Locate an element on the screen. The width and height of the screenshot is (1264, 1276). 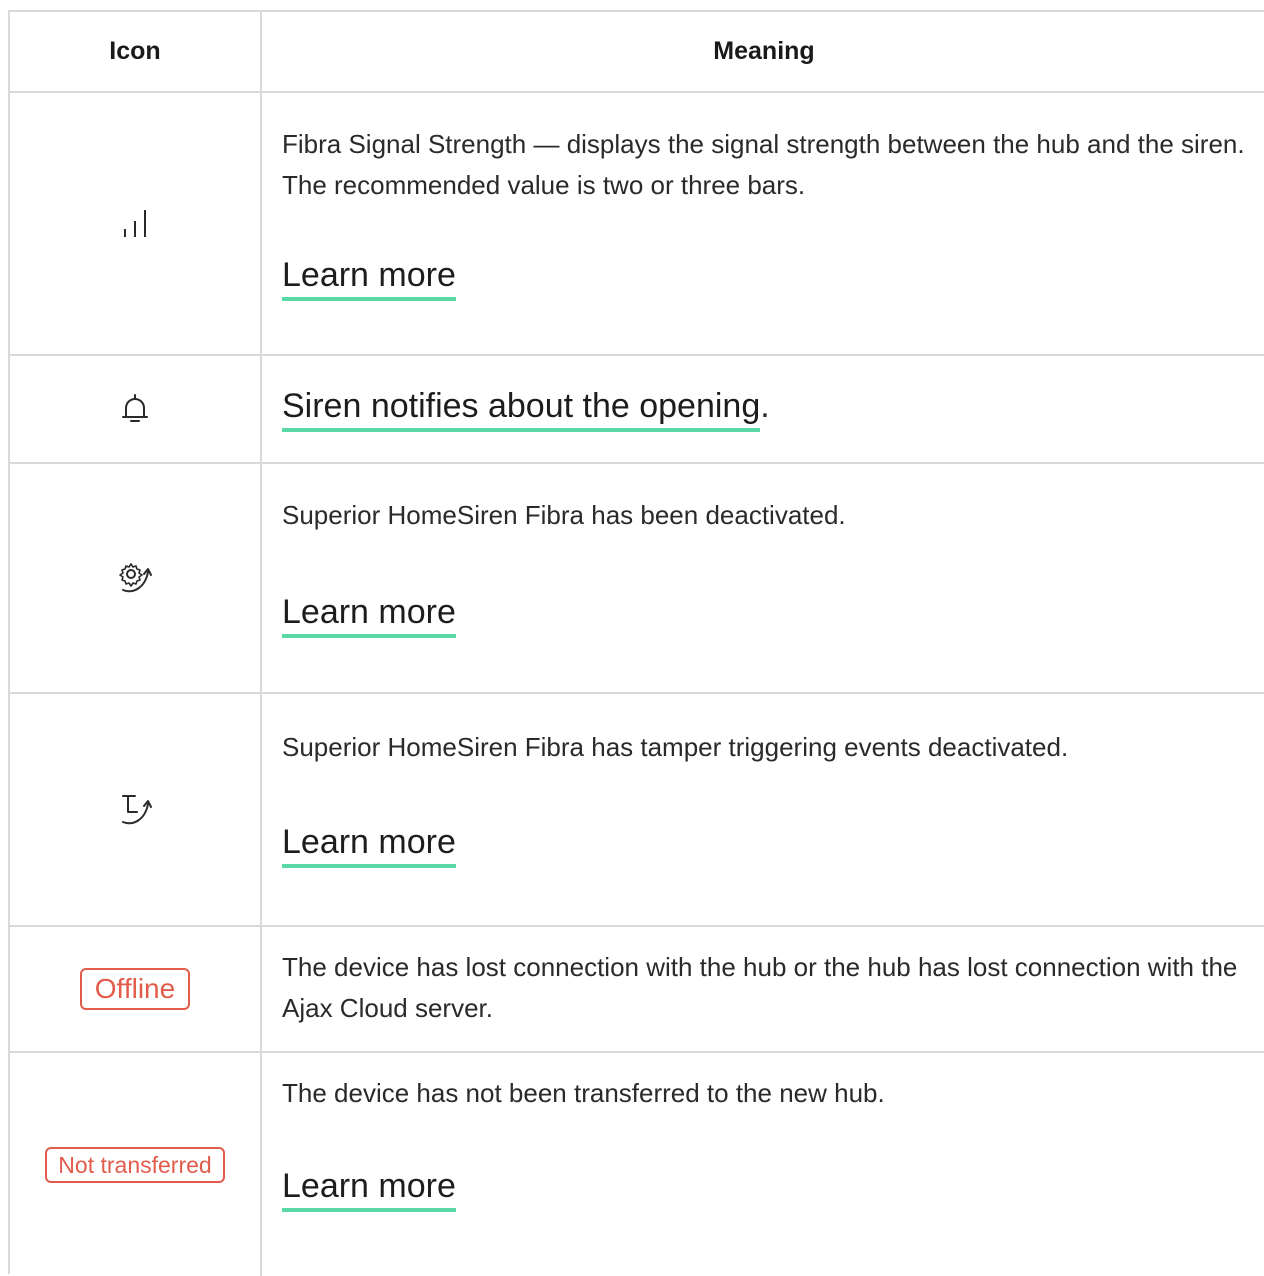
offline-badge: Offline is located at coordinates (135, 989).